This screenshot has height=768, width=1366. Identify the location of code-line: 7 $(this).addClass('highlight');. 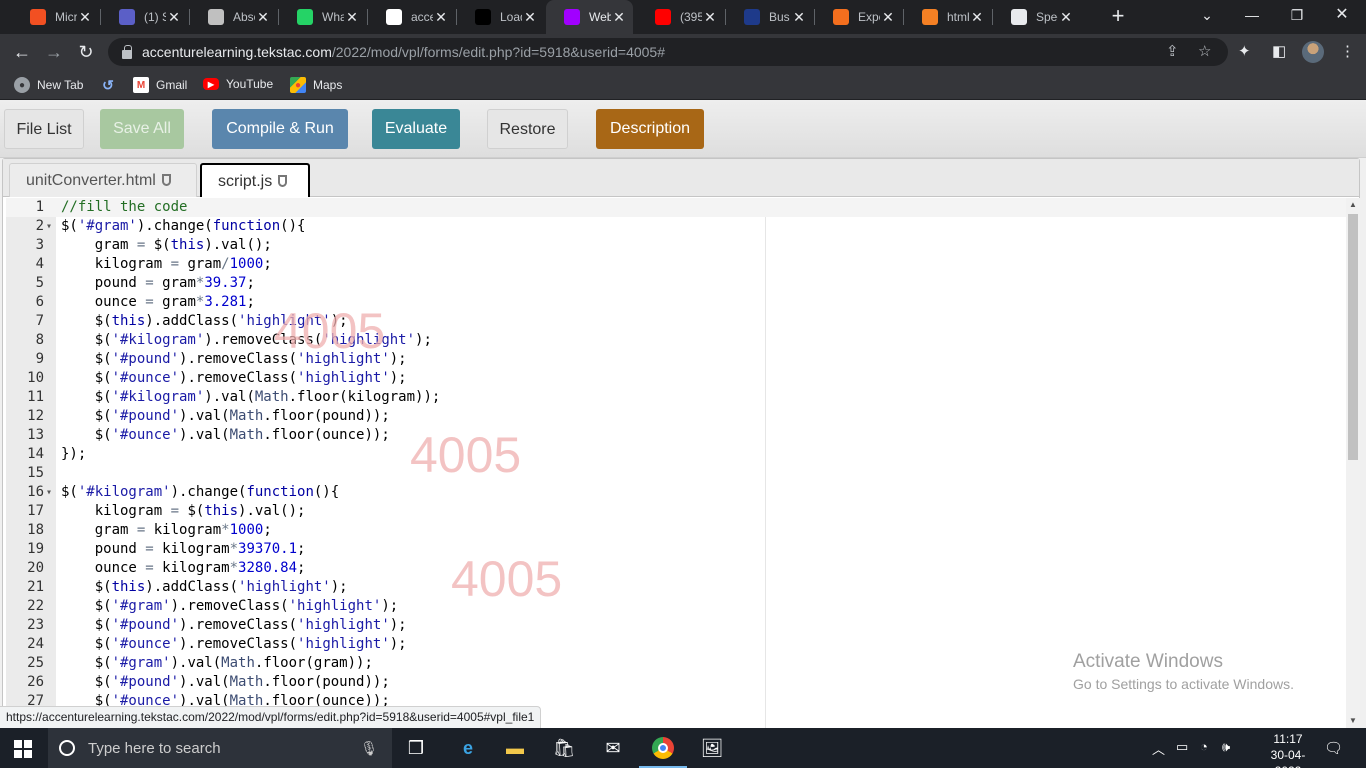
(676, 321).